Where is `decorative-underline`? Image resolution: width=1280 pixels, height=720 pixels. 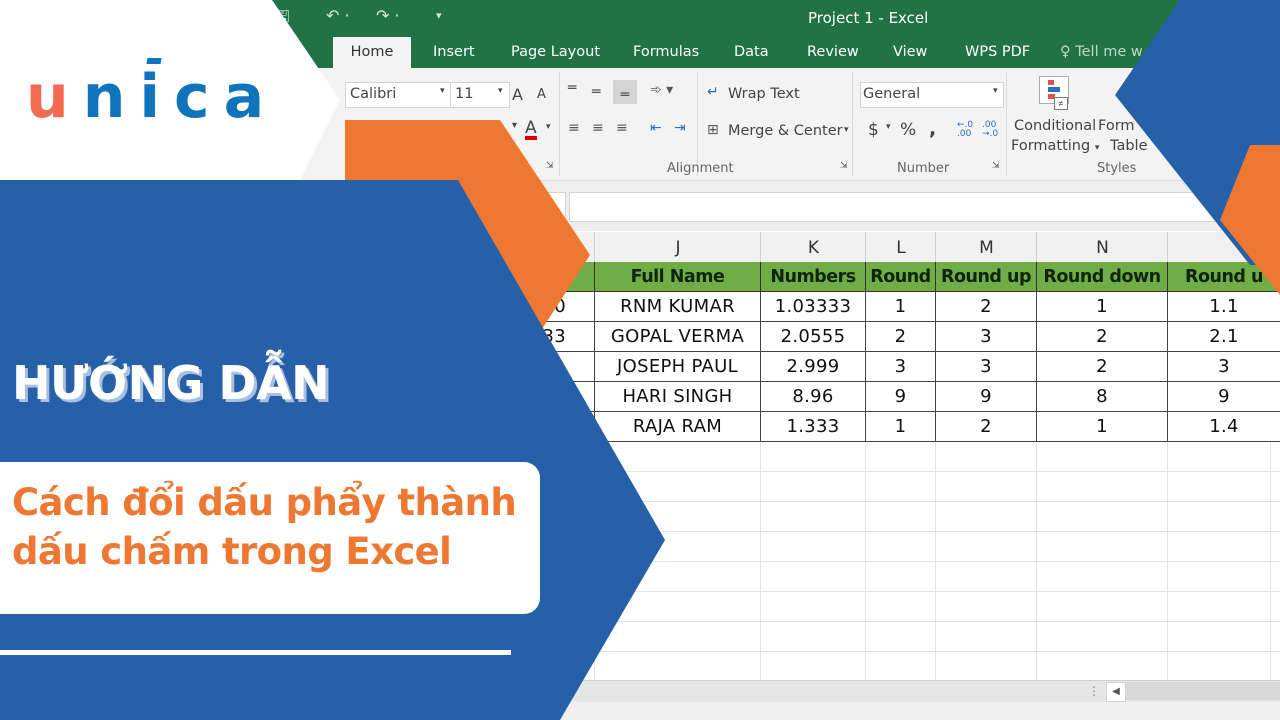
decorative-underline is located at coordinates (255, 652).